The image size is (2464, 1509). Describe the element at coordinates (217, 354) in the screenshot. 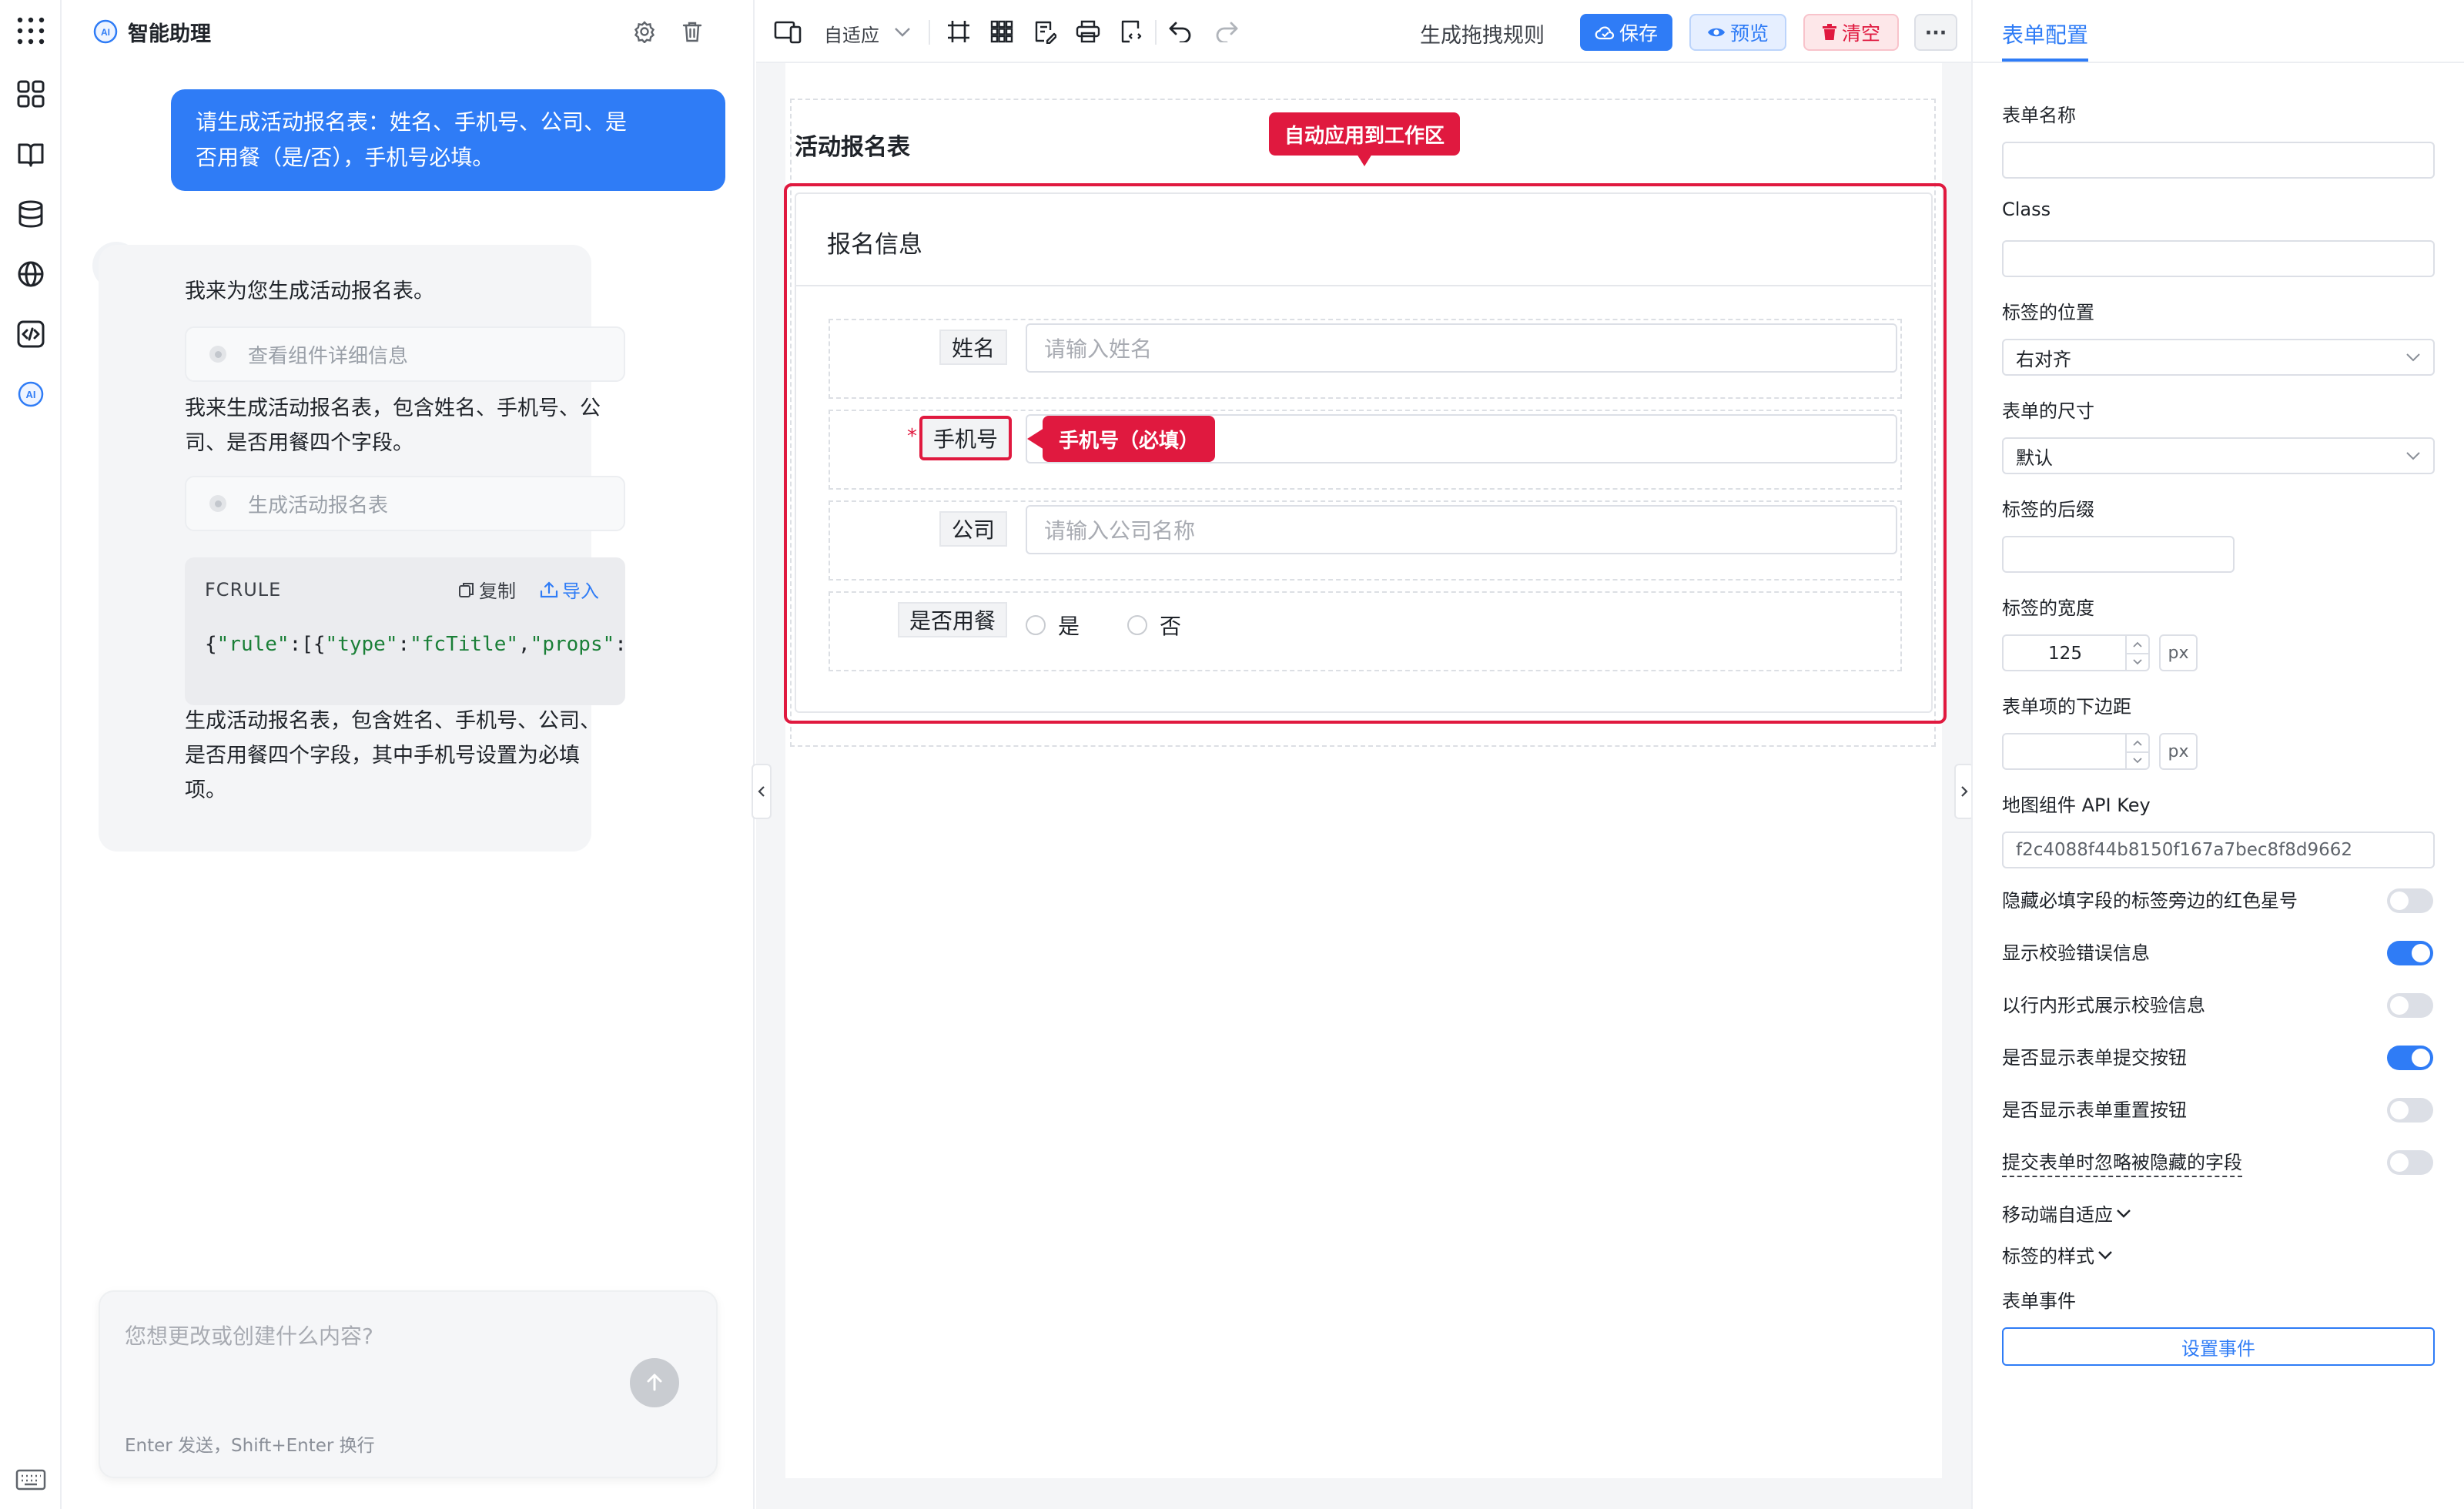

I see `tool-status-dot-icon` at that location.